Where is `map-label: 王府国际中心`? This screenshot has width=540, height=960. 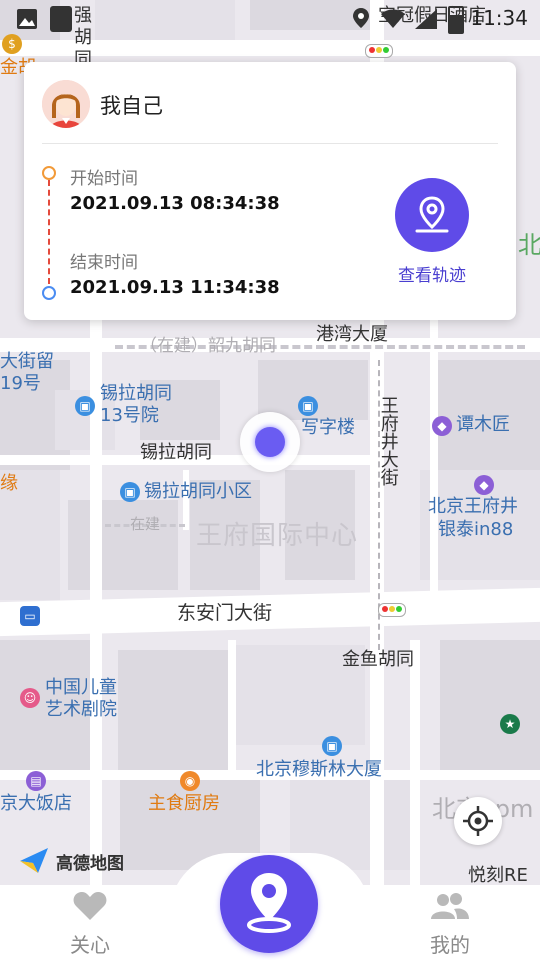
map-label: 王府国际中心 is located at coordinates (277, 536).